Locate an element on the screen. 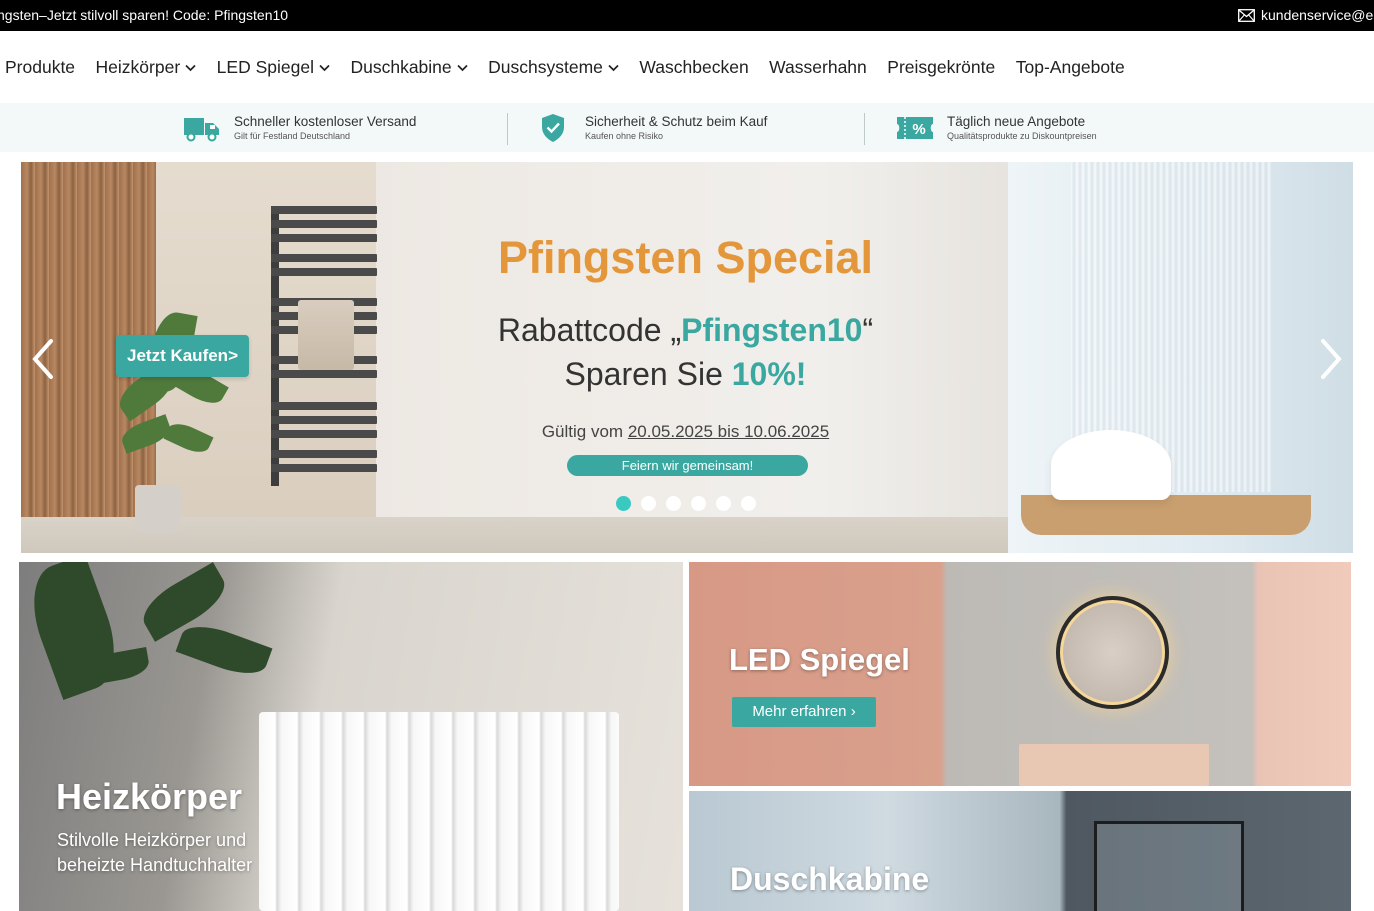 This screenshot has width=1374, height=911. benefit-title: Sicherheit & Schutz beim Kauf is located at coordinates (676, 121).